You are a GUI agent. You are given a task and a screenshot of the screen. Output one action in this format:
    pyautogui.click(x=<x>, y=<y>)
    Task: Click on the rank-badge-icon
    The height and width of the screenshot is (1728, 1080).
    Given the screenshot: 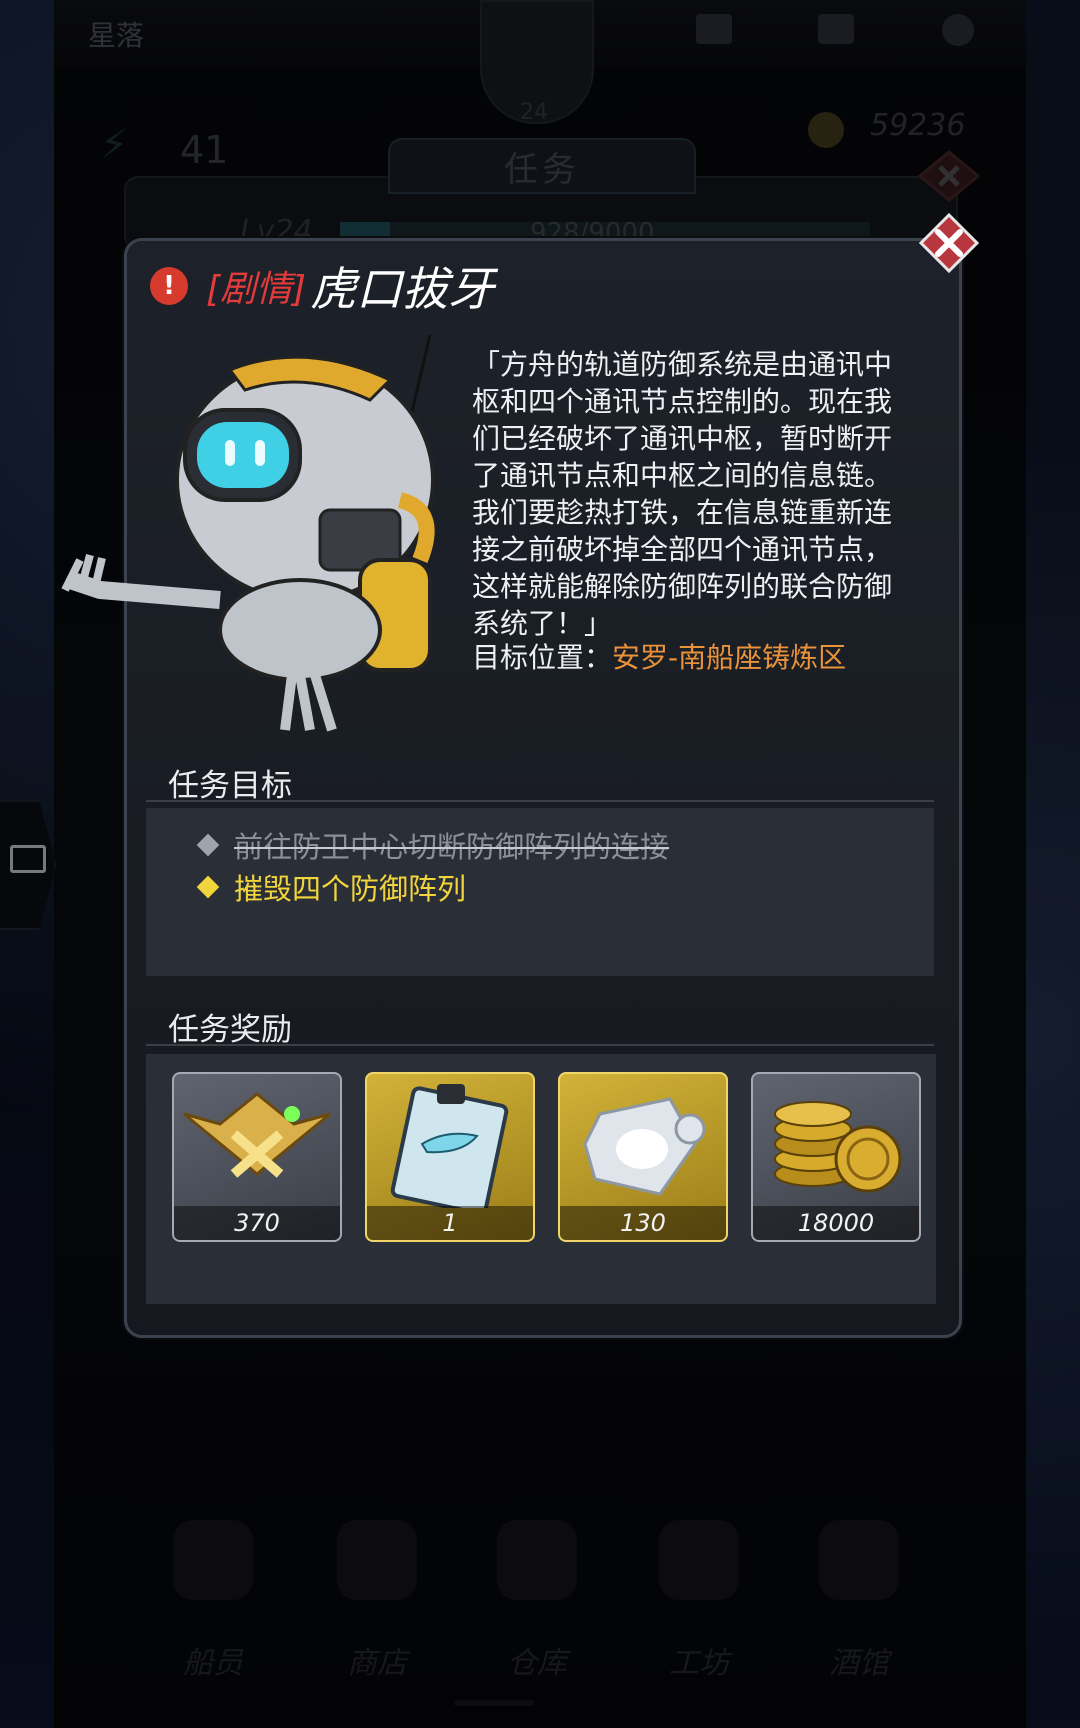 What is the action you would take?
    pyautogui.click(x=257, y=1135)
    